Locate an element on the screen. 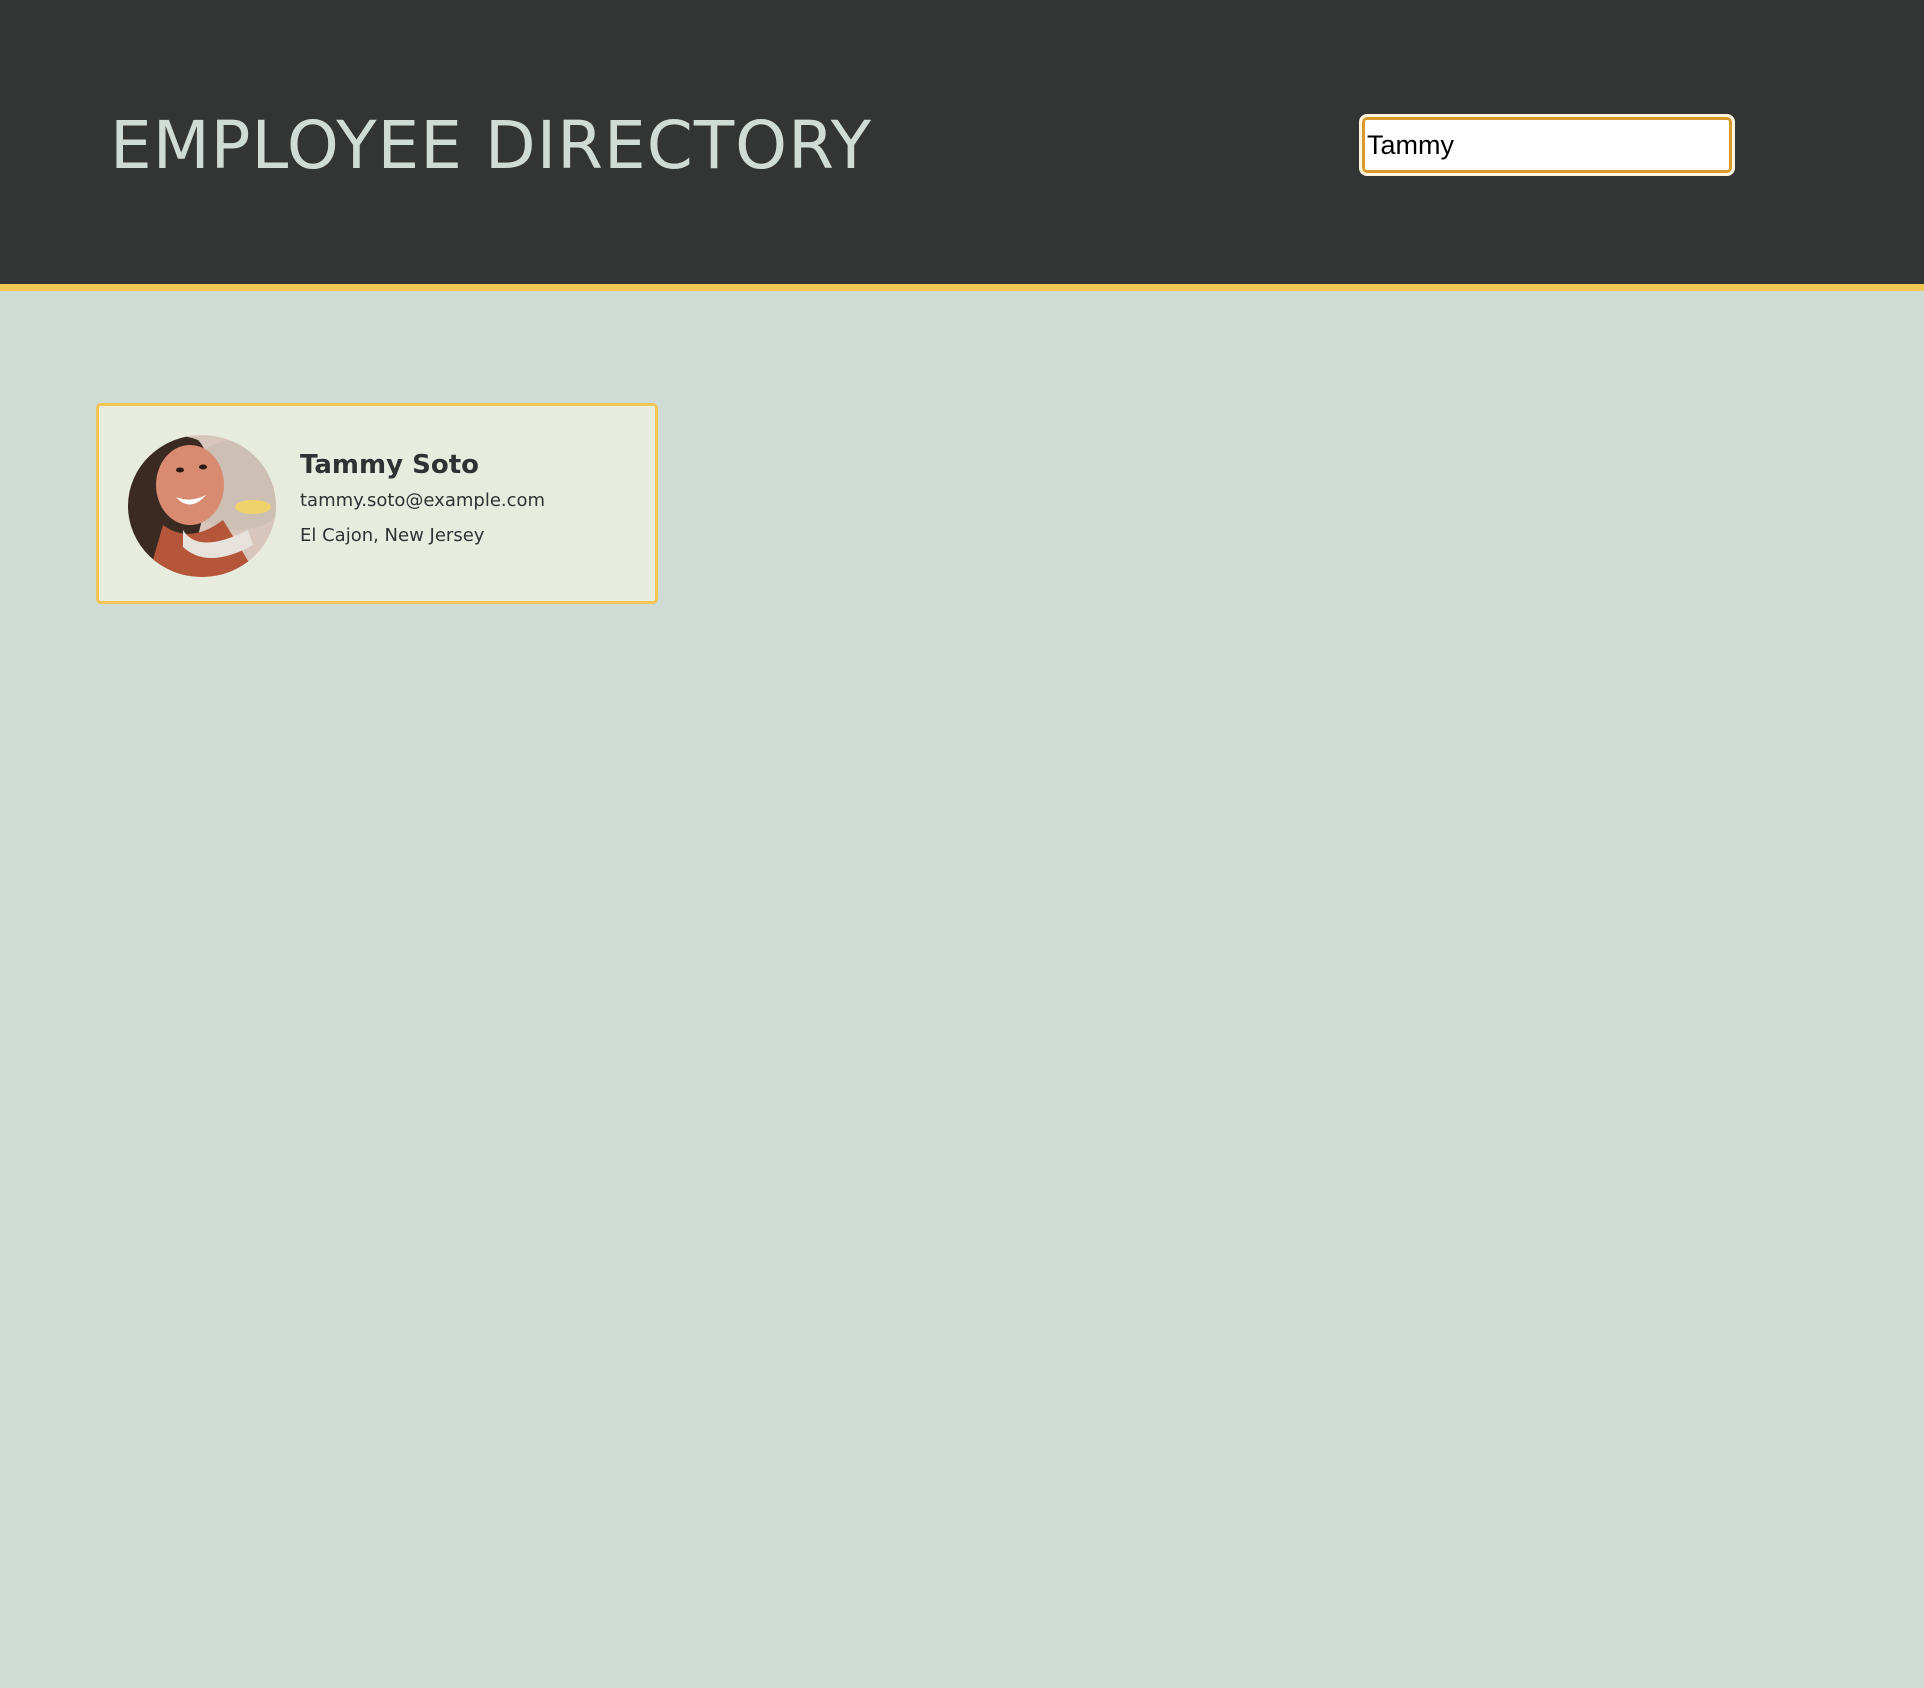 This screenshot has width=1924, height=1688. employee-email: tammy.soto@example.com is located at coordinates (423, 500).